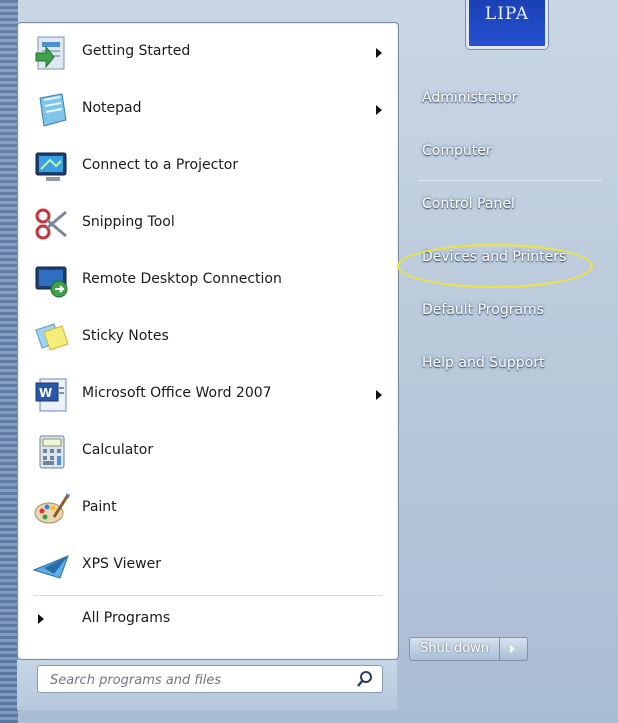 The height and width of the screenshot is (723, 618). I want to click on program-label: Notepad, so click(112, 108).